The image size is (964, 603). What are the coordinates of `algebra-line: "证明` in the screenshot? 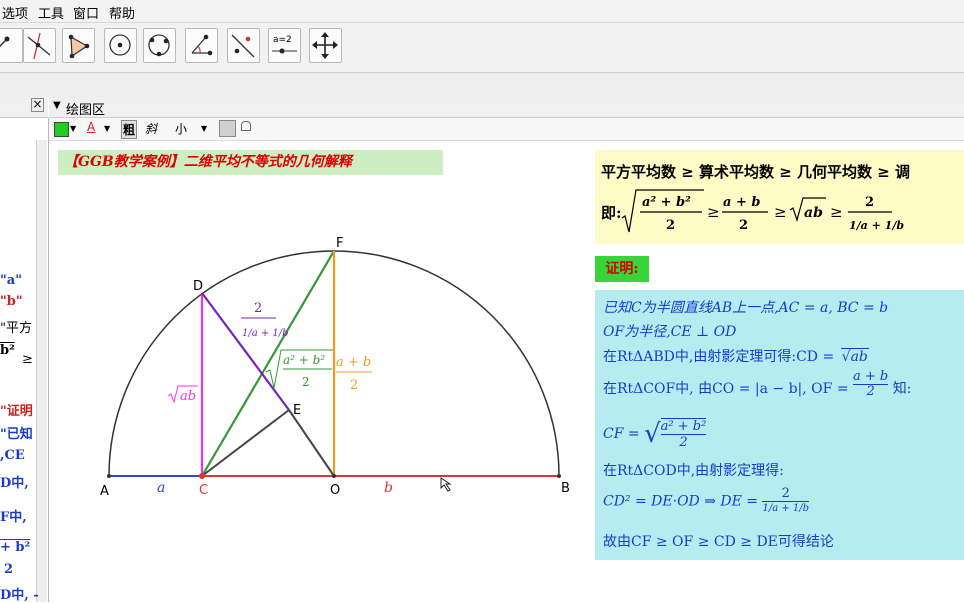 It's located at (16, 411).